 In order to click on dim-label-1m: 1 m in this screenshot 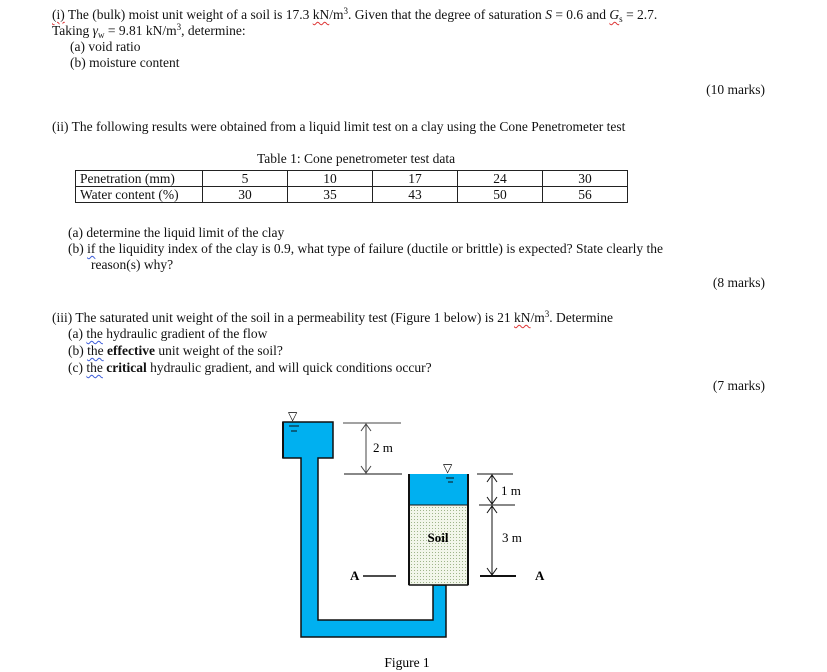, I will do `click(511, 490)`.